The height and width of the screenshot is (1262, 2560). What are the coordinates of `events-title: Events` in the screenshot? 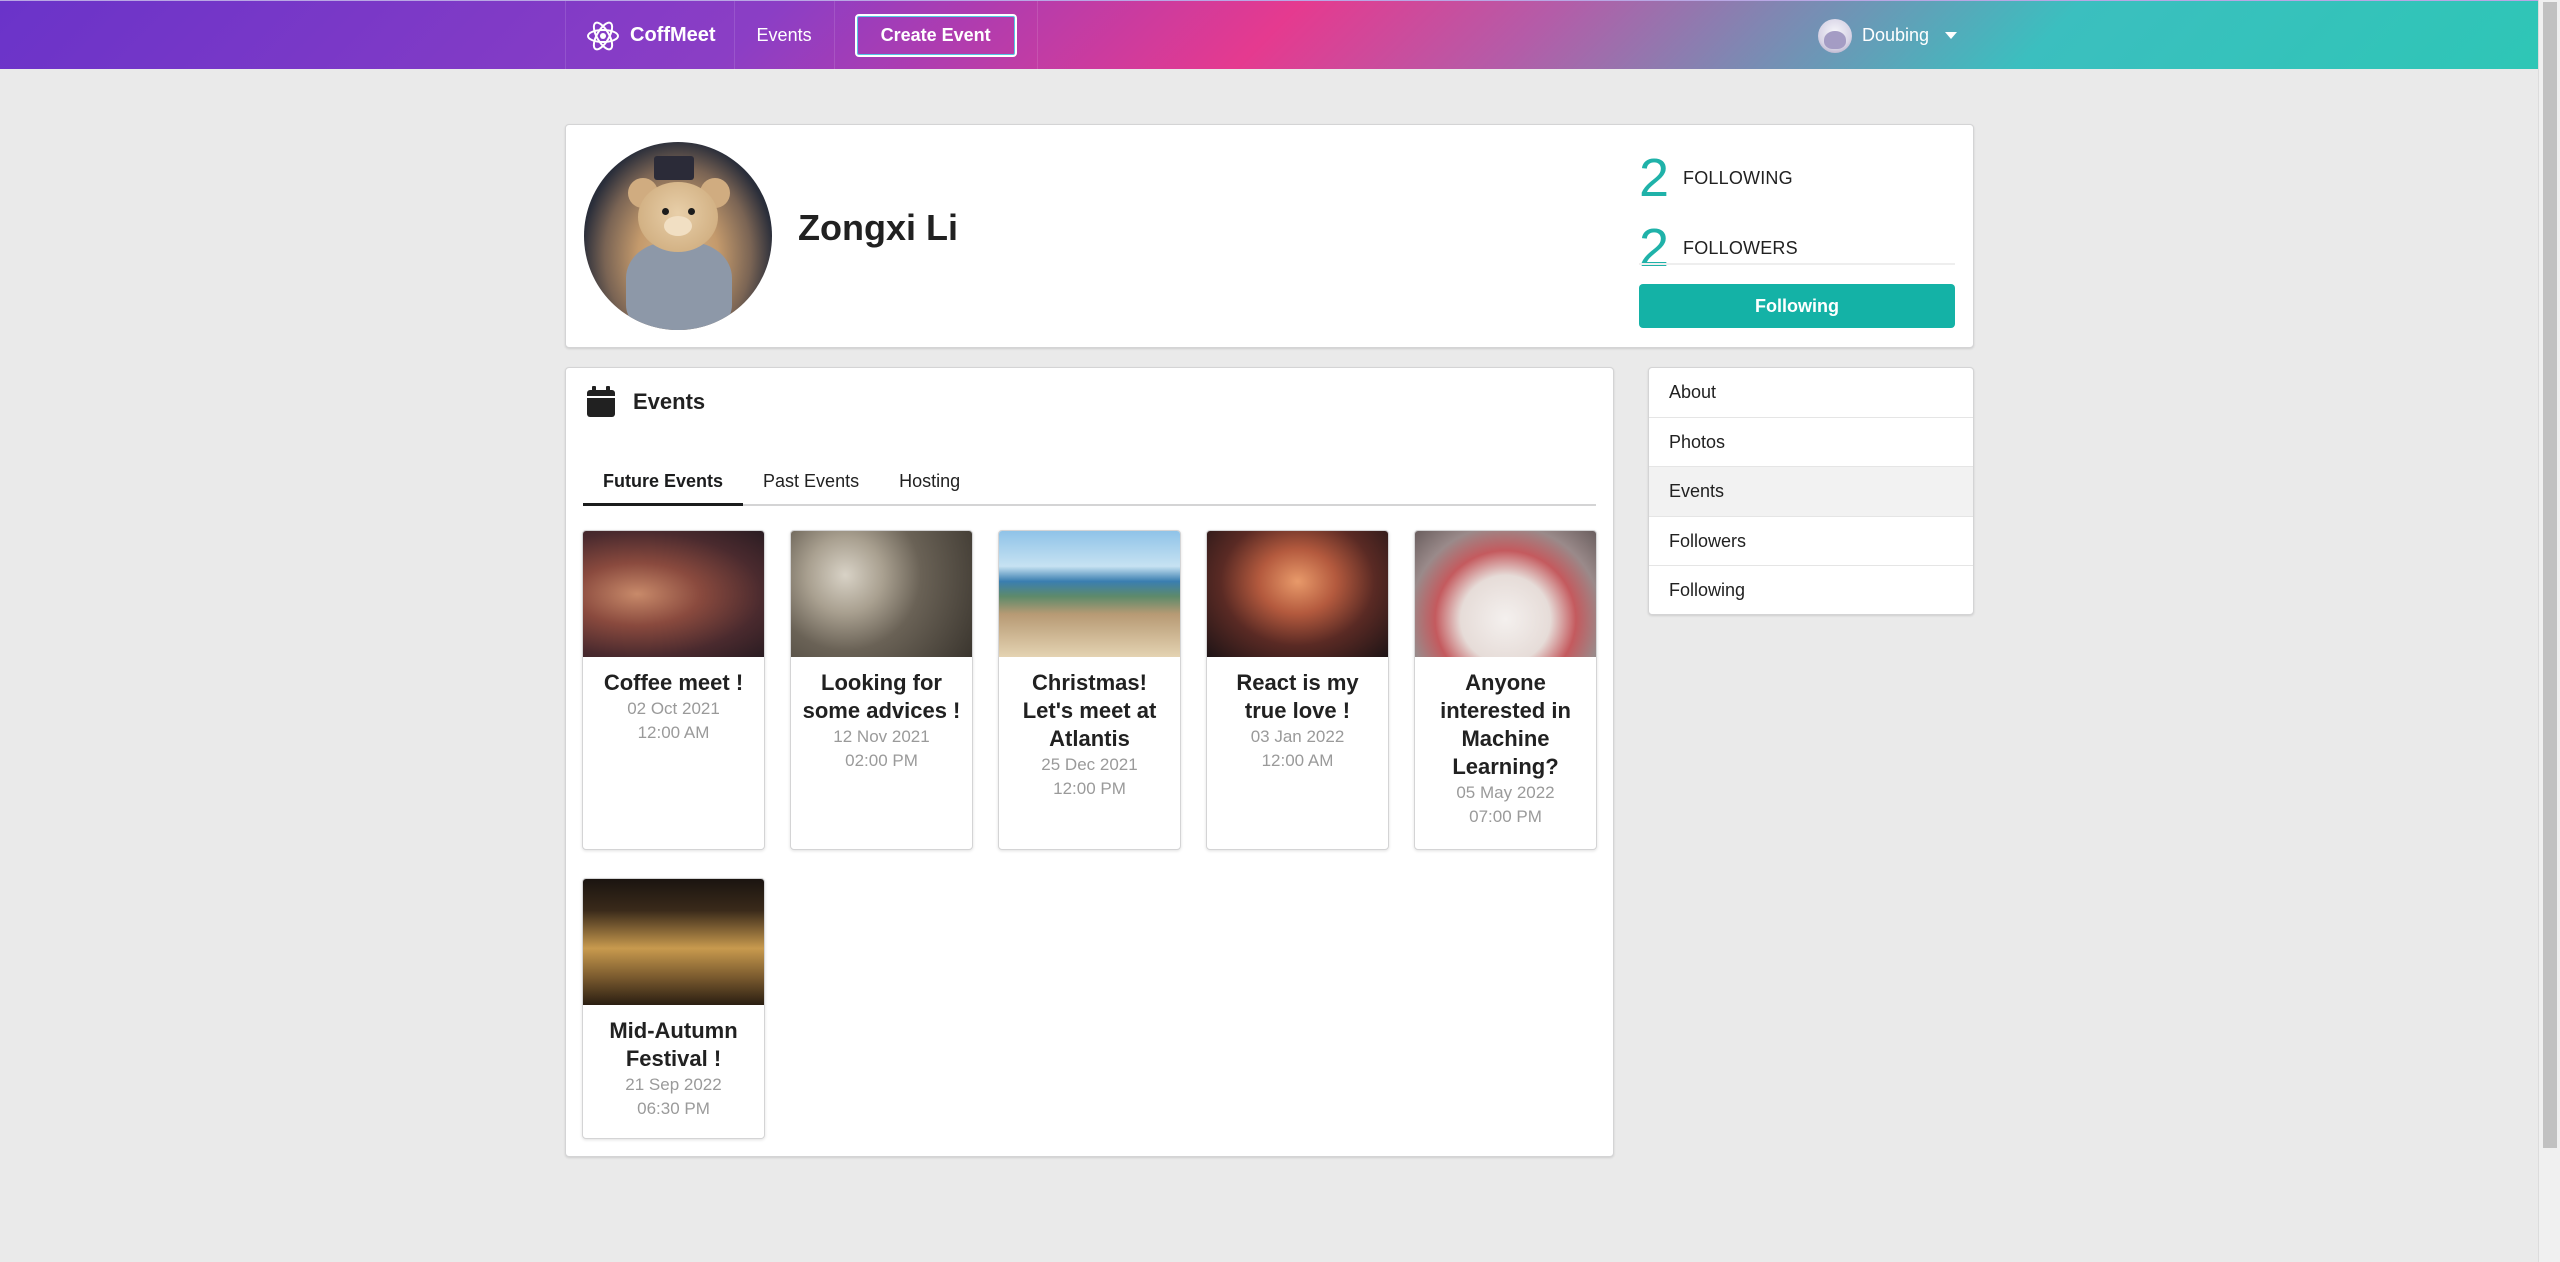 It's located at (669, 401).